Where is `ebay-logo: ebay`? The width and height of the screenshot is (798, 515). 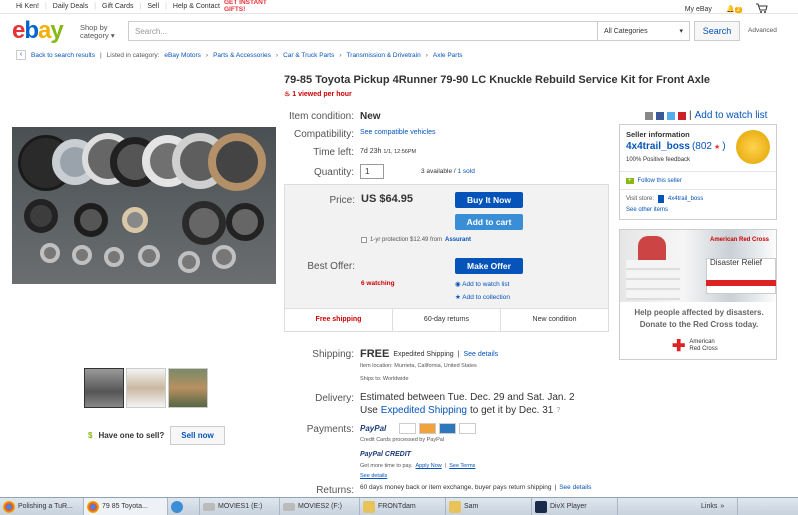 ebay-logo: ebay is located at coordinates (38, 31).